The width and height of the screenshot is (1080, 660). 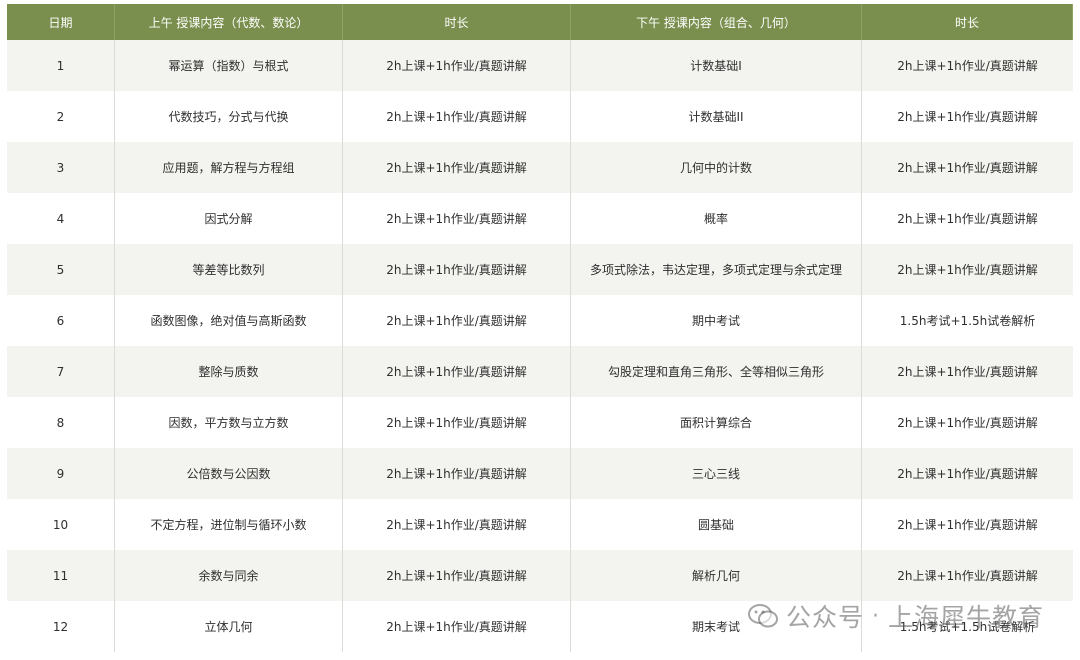 What do you see at coordinates (61, 422) in the screenshot?
I see `cell-date: 8` at bounding box center [61, 422].